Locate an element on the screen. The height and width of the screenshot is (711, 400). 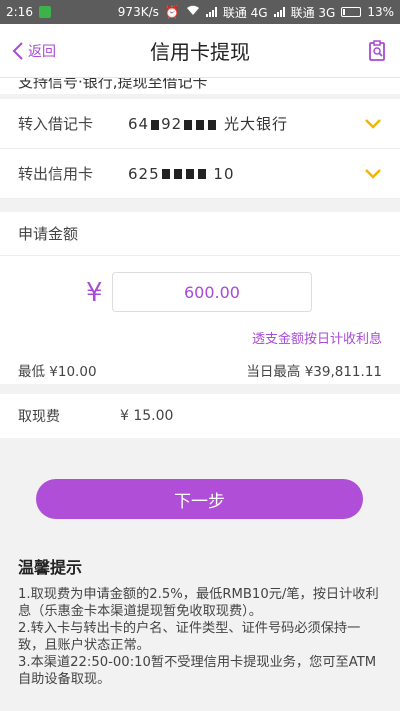
amount-limits: 最低 ¥10.00 当日最高 ¥39,811.11 is located at coordinates (200, 370).